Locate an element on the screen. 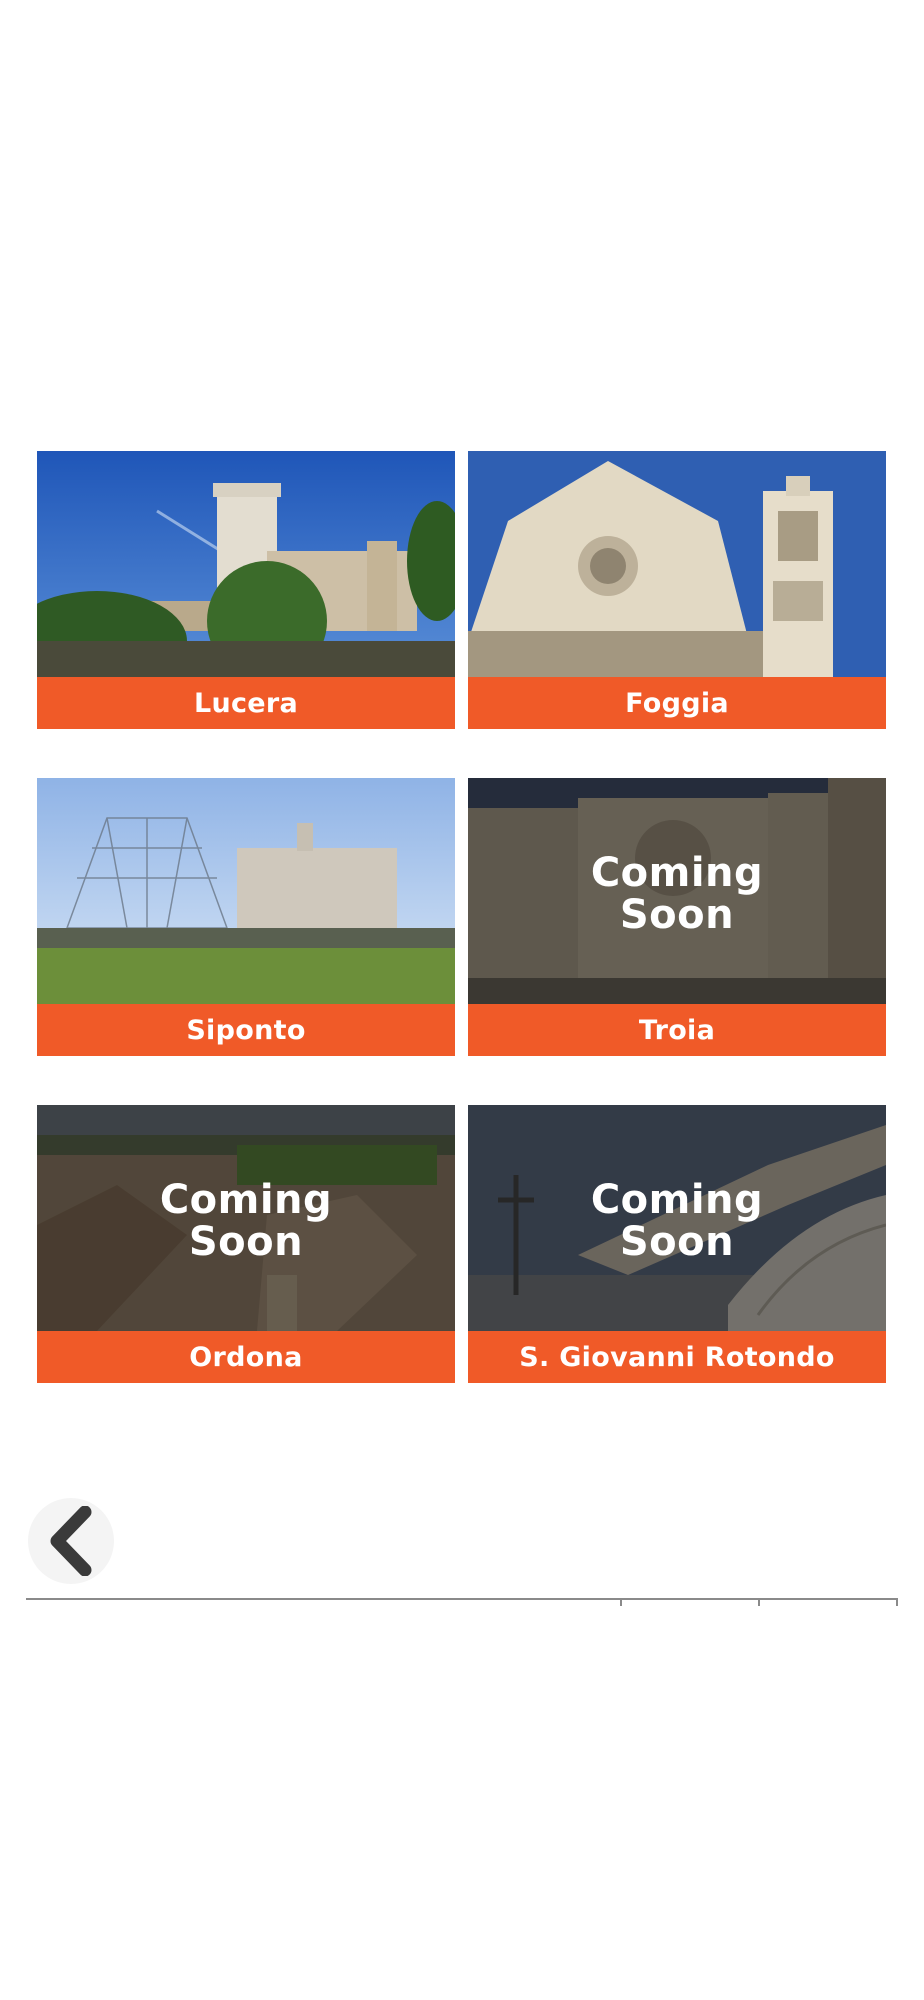 The width and height of the screenshot is (924, 2000). city-label: Foggia is located at coordinates (677, 703).